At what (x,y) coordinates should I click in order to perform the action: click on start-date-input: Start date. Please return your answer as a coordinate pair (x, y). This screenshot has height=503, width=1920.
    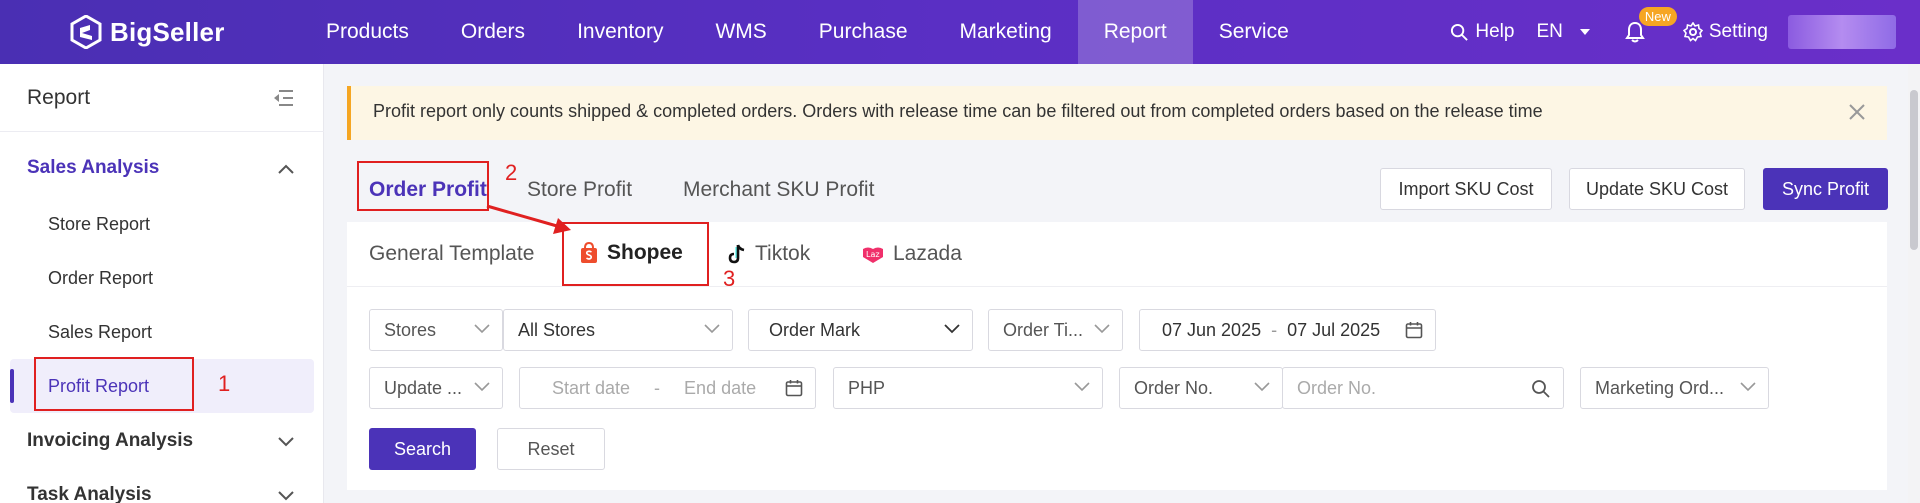
    Looking at the image, I should click on (591, 388).